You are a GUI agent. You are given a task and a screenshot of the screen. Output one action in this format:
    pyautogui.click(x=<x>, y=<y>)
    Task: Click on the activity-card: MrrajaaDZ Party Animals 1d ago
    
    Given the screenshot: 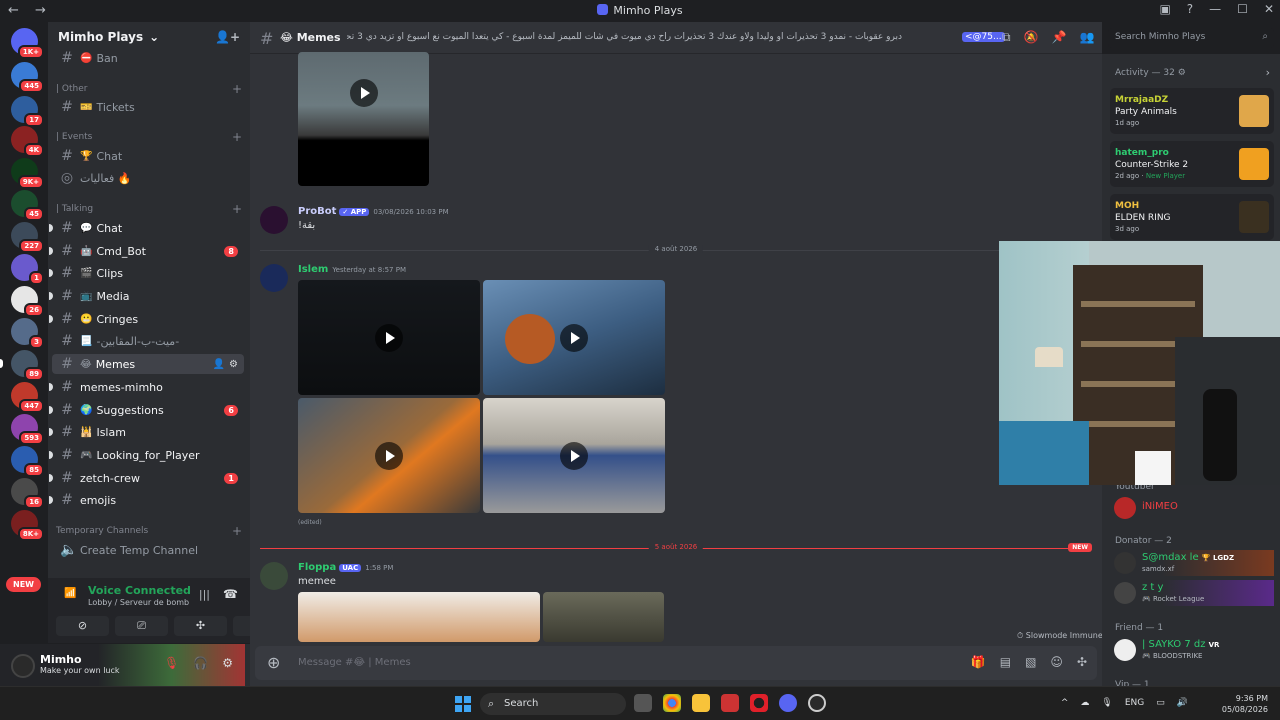 What is the action you would take?
    pyautogui.click(x=1192, y=111)
    